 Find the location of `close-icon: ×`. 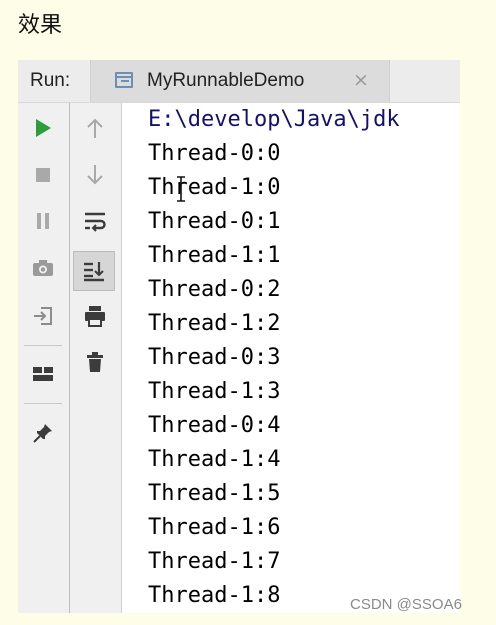

close-icon: × is located at coordinates (361, 80).